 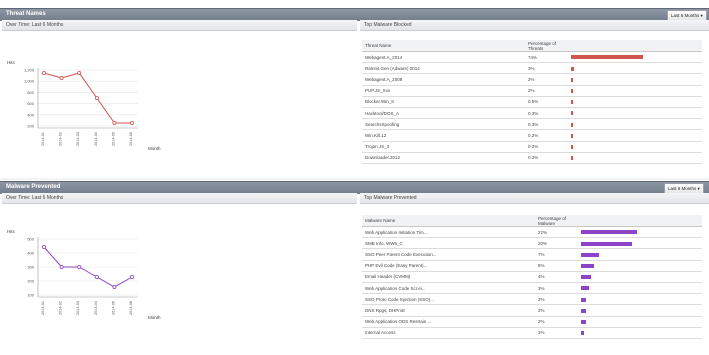 I want to click on table-header-row: Malware Name Percentage of Malware, so click(x=532, y=221).